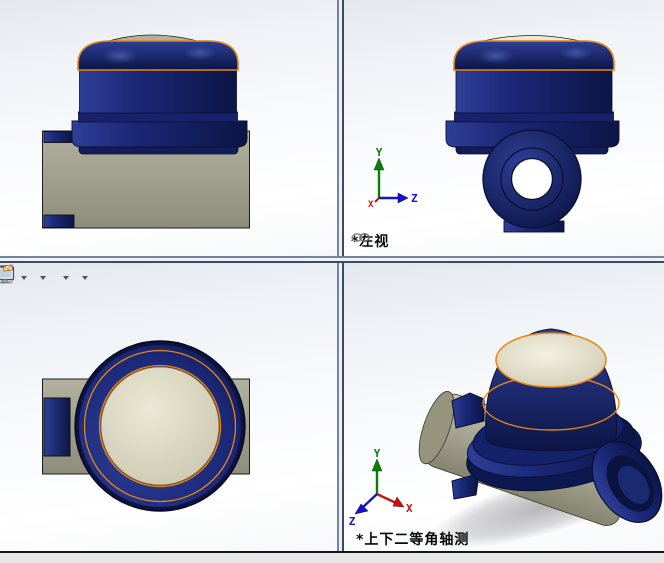 This screenshot has width=664, height=563. Describe the element at coordinates (57, 427) in the screenshot. I see `tab` at that location.